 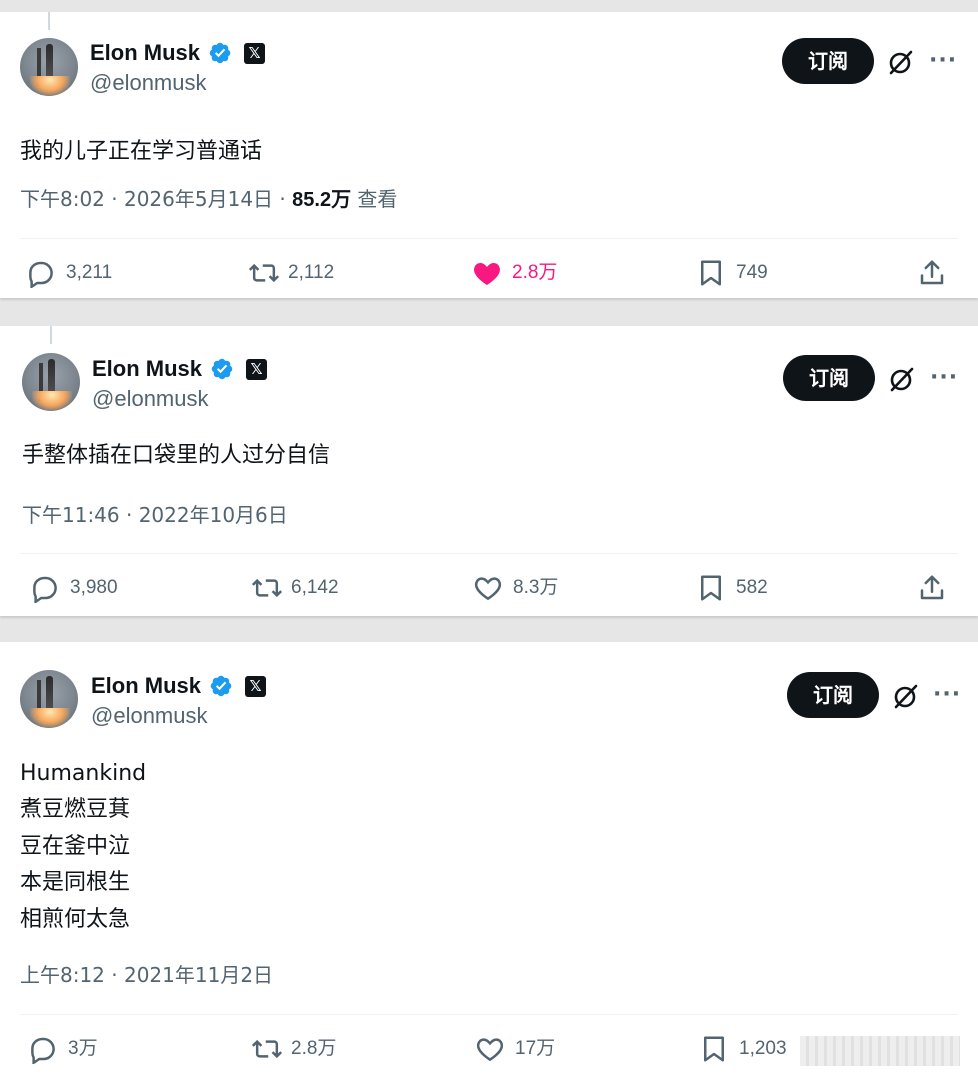 I want to click on tweet-text: 手整体插在口袋里的人过分自信, so click(x=176, y=455).